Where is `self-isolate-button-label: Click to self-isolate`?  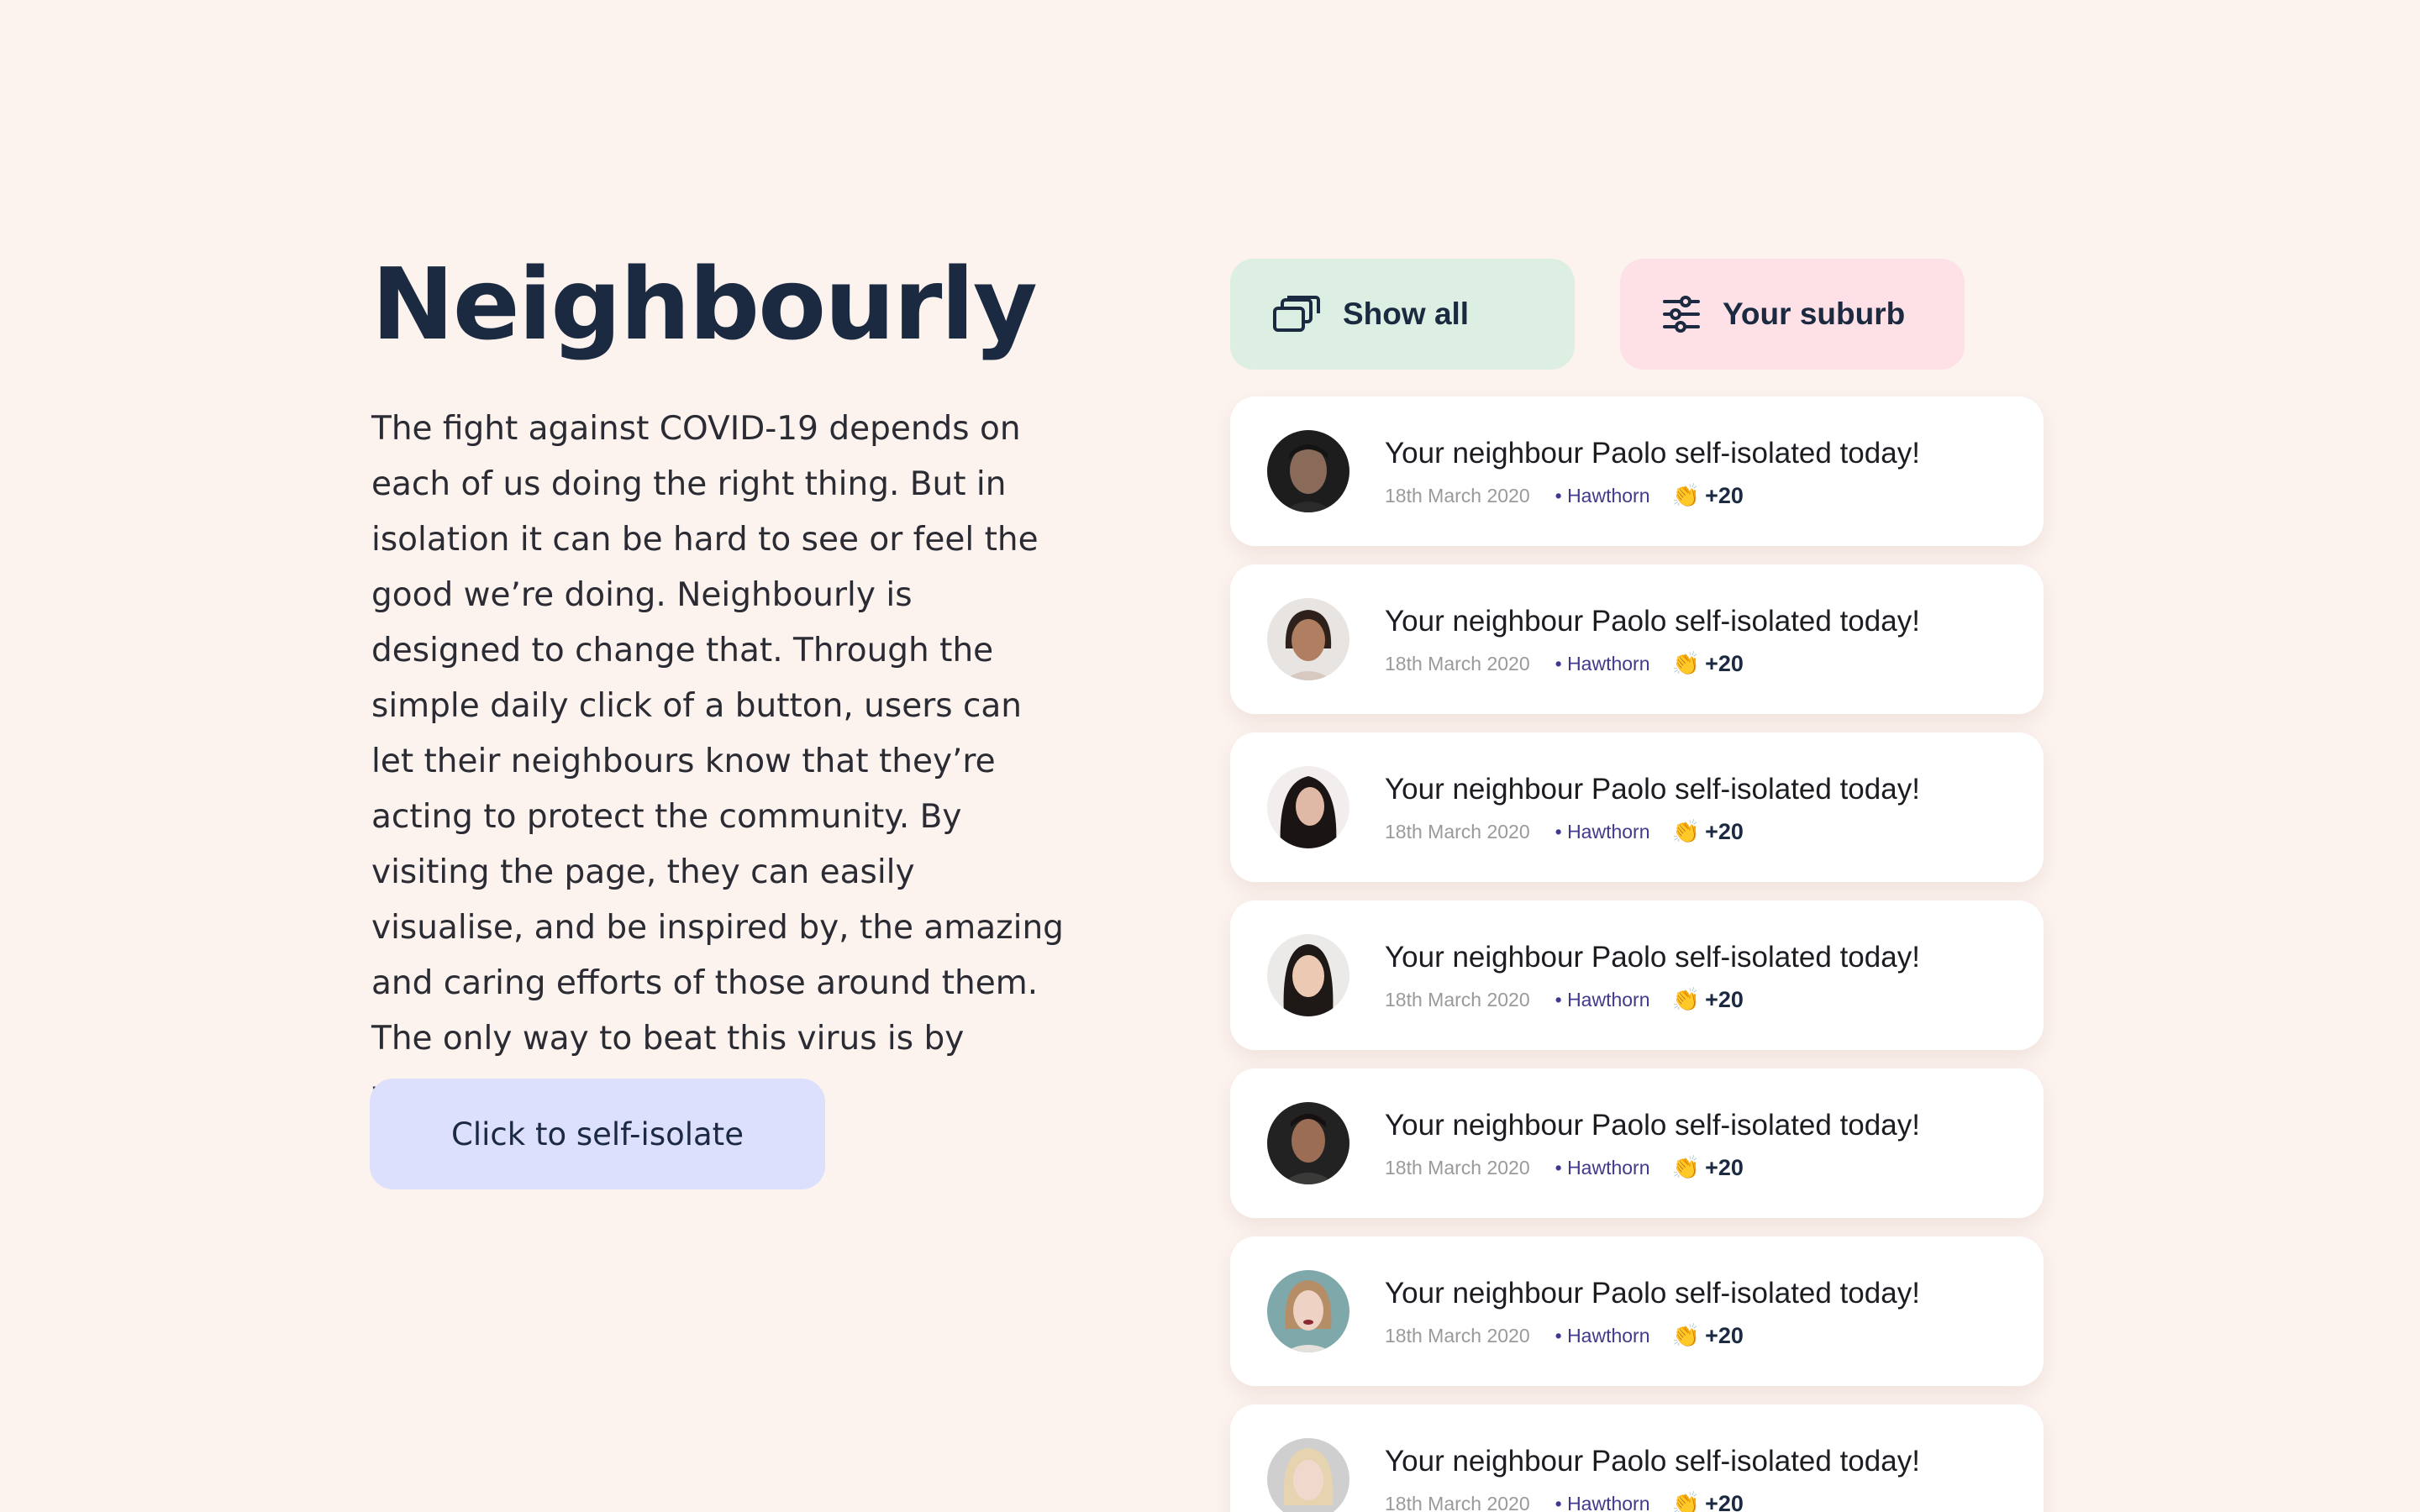
self-isolate-button-label: Click to self-isolate is located at coordinates (597, 1134).